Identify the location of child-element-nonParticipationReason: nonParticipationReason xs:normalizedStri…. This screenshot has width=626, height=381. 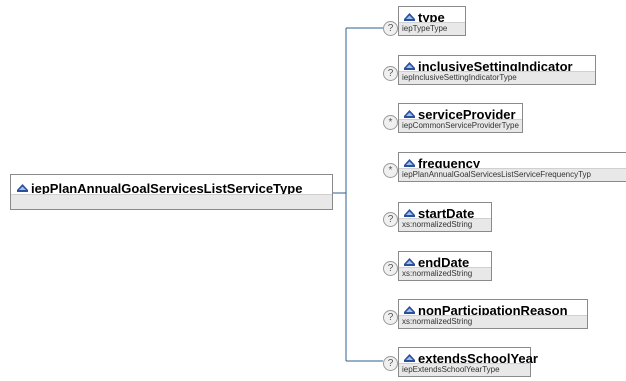
(493, 314).